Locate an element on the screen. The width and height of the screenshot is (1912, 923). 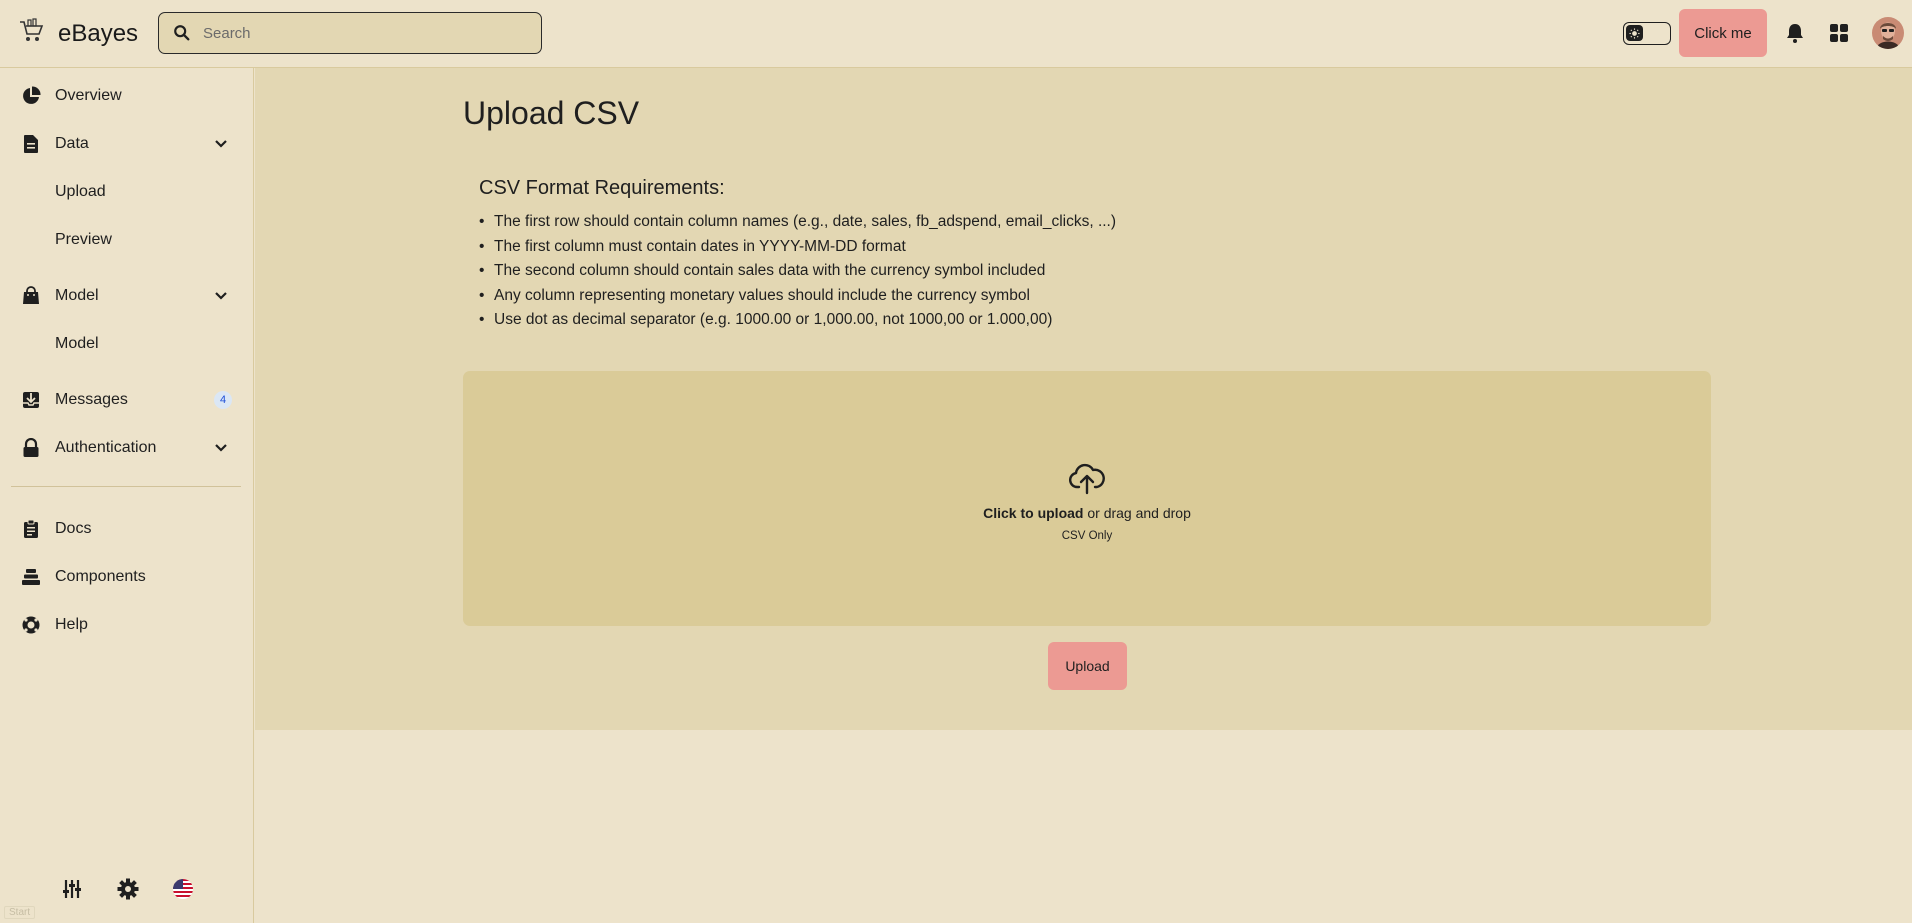
sidebar-item-label: Authentication is located at coordinates (106, 447).